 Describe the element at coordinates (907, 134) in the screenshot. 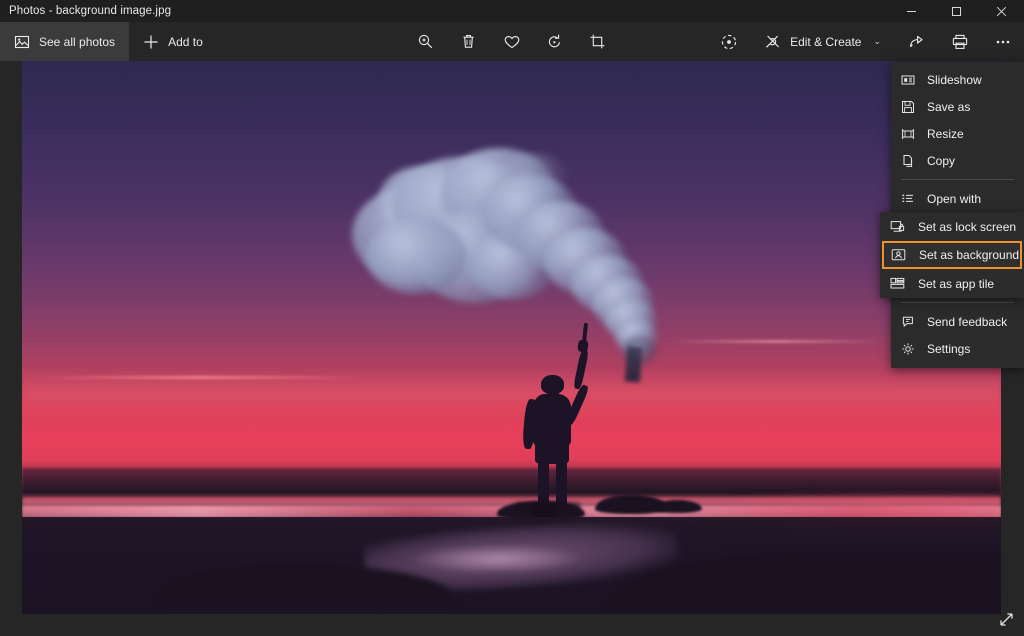

I see `resize-icon` at that location.